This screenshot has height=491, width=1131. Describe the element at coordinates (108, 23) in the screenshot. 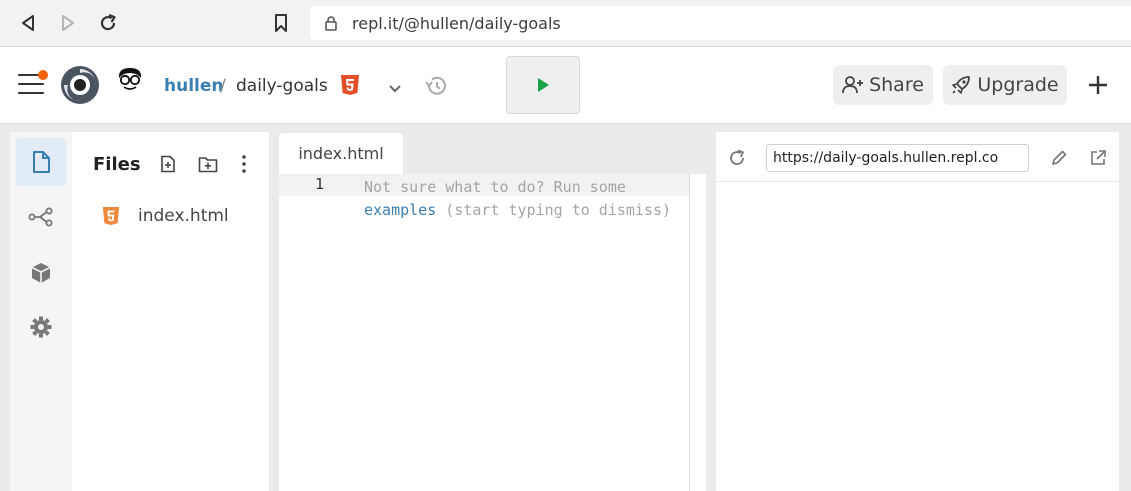

I see `reload-icon` at that location.